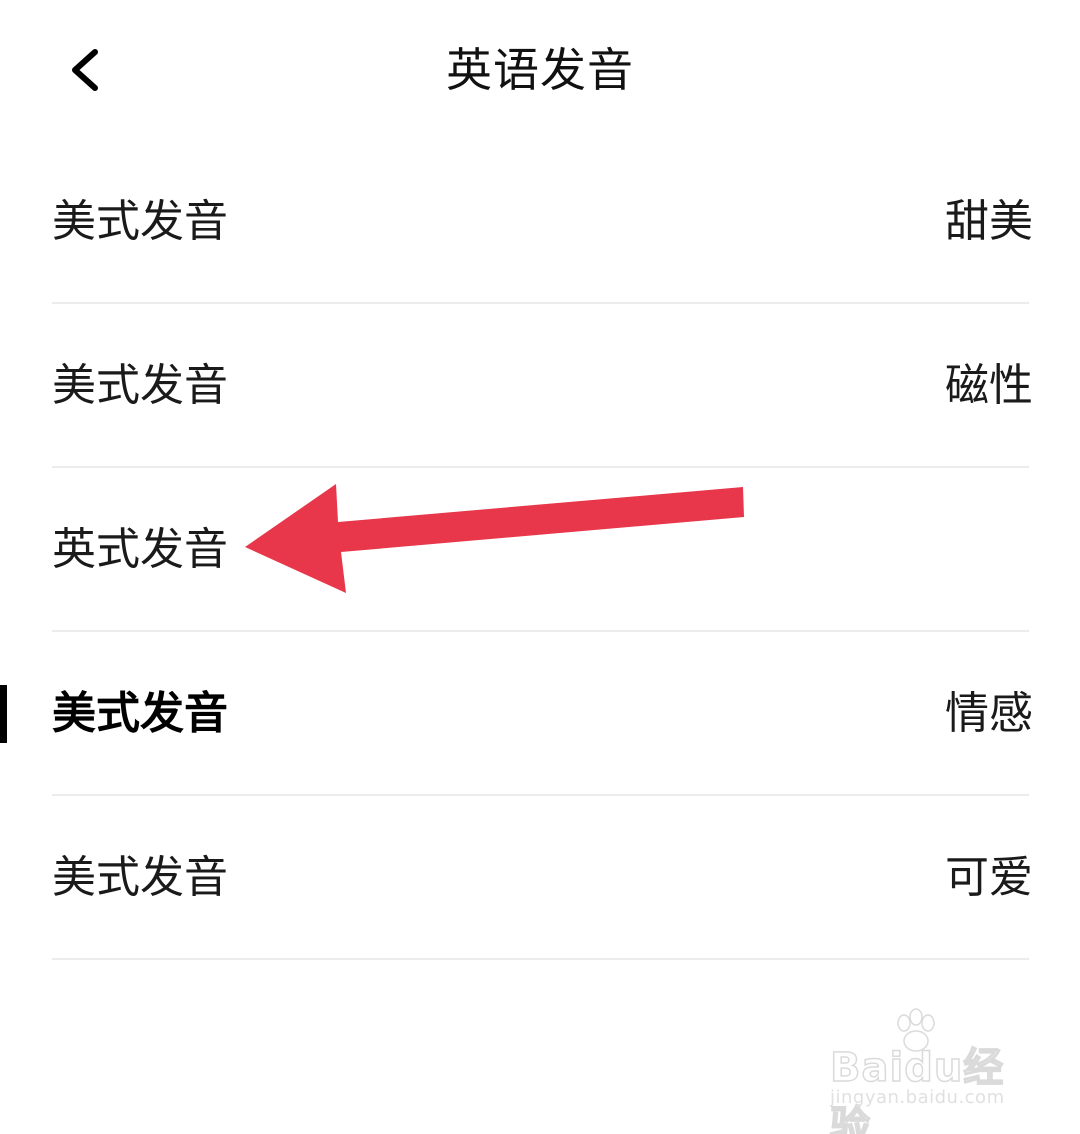 This screenshot has width=1080, height=1134. I want to click on voice-option-0: 美式发音 甜美, so click(540, 222).